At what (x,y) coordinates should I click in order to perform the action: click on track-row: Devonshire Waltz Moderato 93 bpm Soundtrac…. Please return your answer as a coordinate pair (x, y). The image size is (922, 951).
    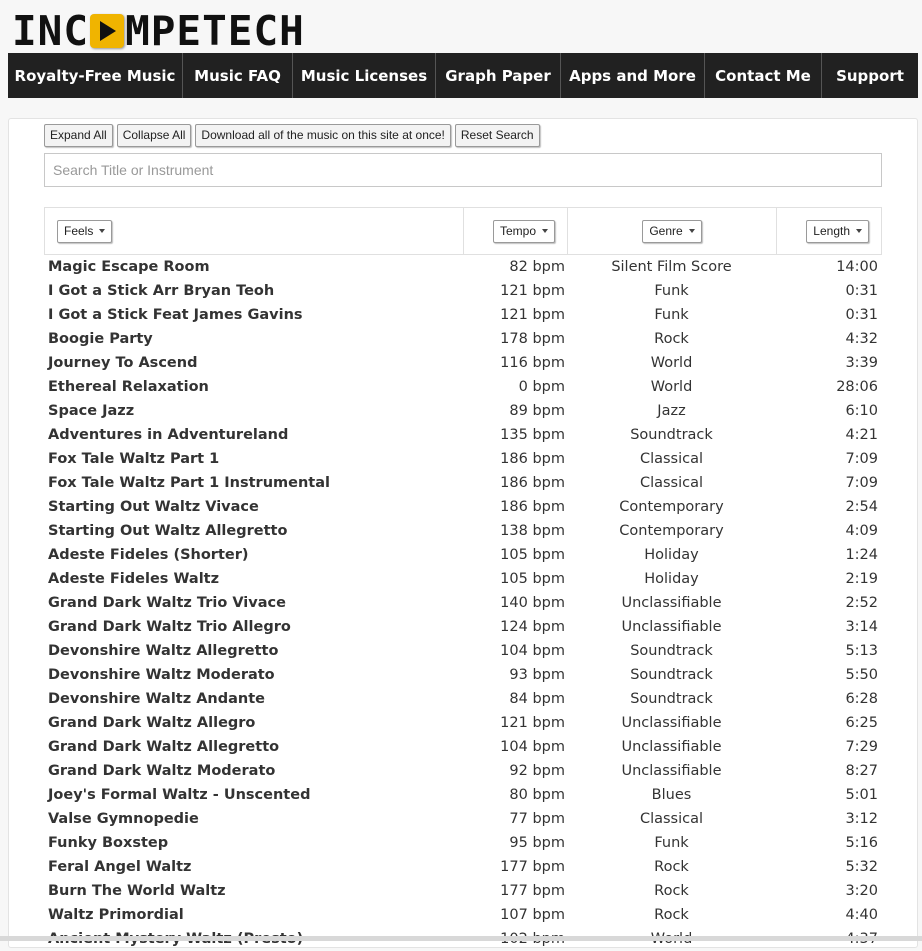
    Looking at the image, I should click on (463, 675).